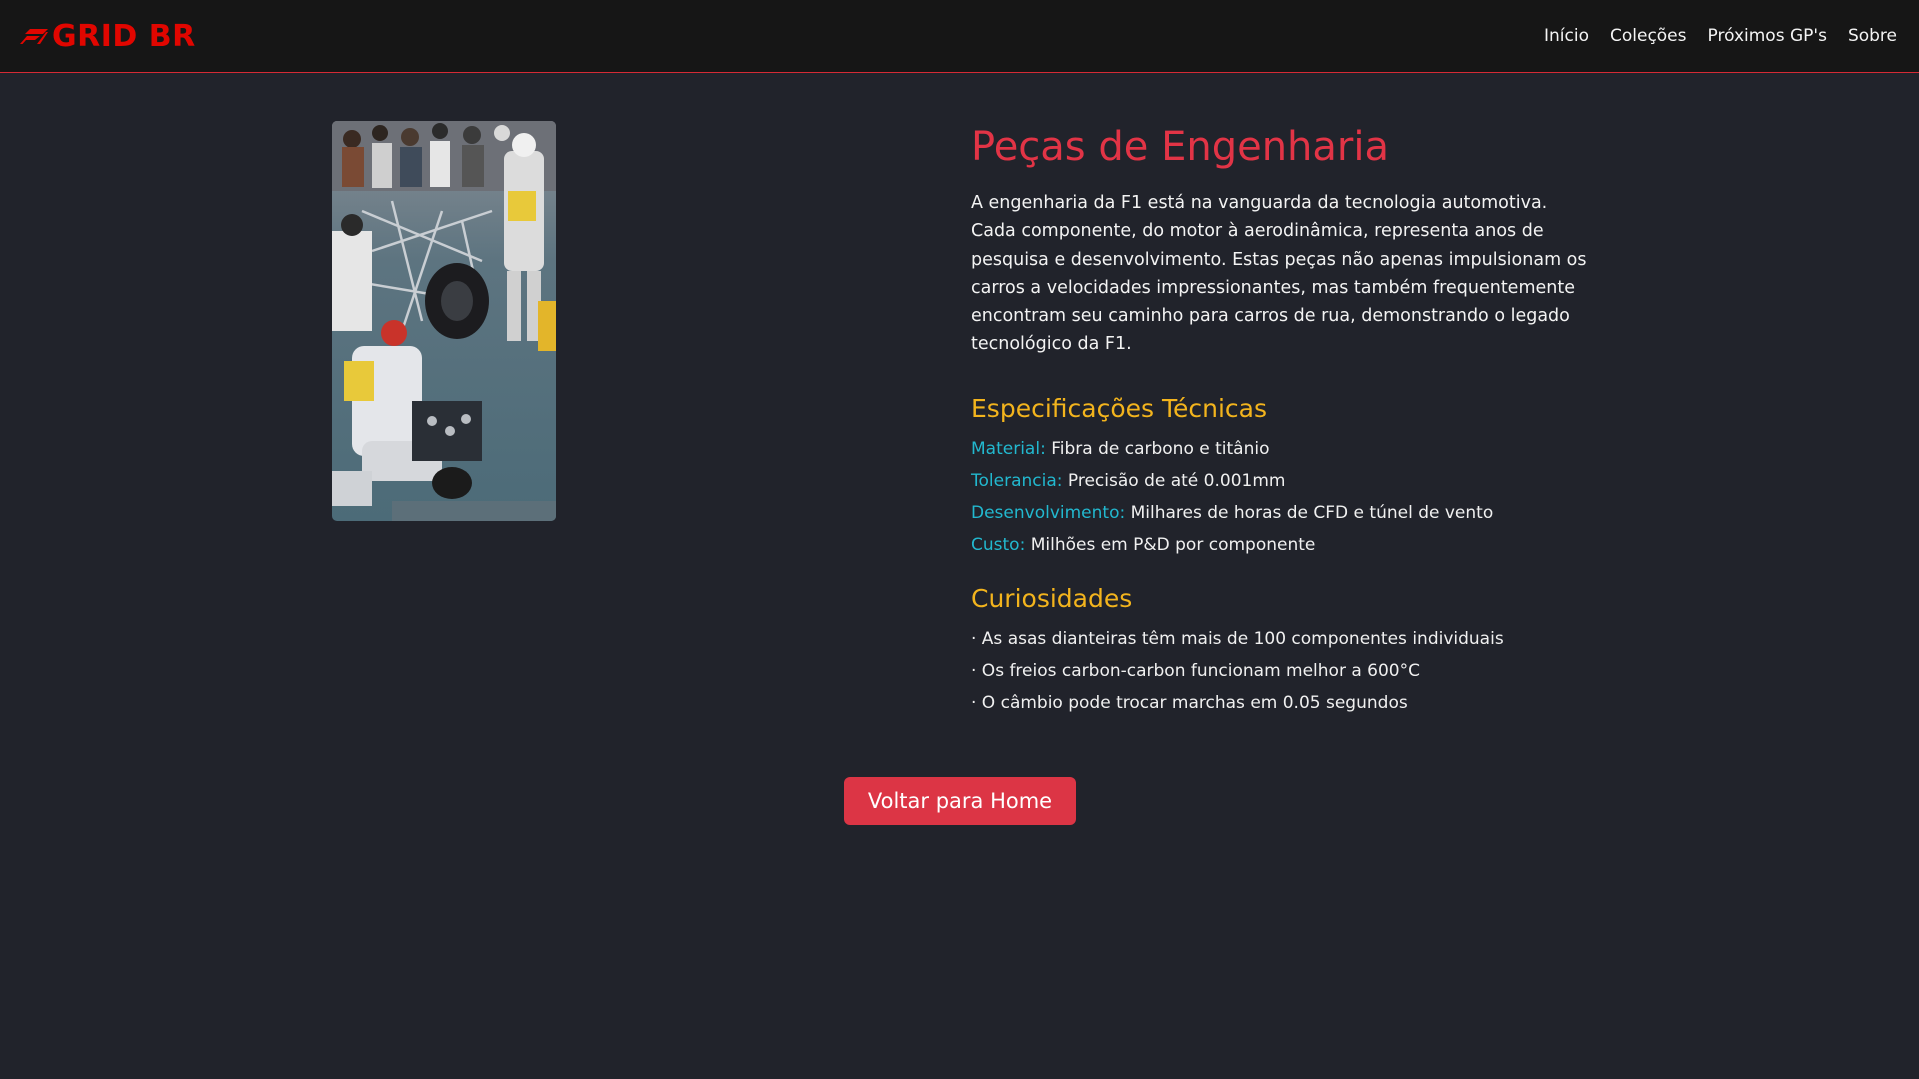 The image size is (1919, 1079). Describe the element at coordinates (1119, 408) in the screenshot. I see `specs-heading: Especificações Técnicas` at that location.